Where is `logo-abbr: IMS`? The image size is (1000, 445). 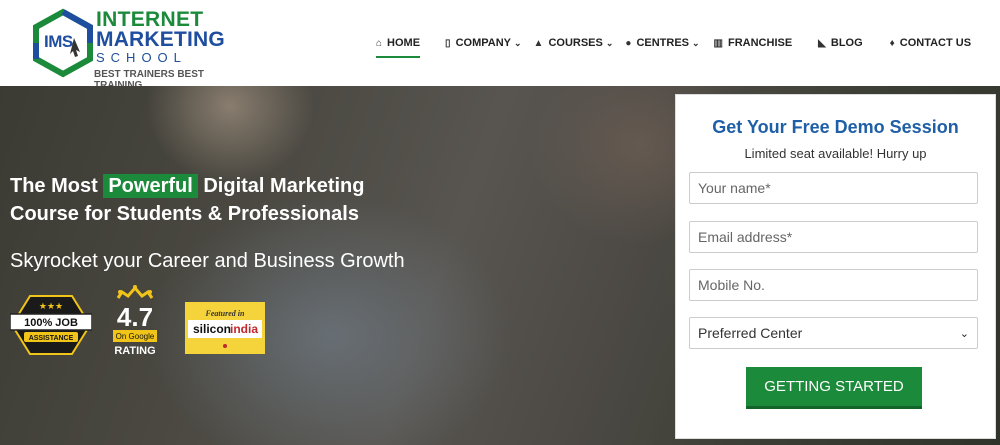 logo-abbr: IMS is located at coordinates (58, 41).